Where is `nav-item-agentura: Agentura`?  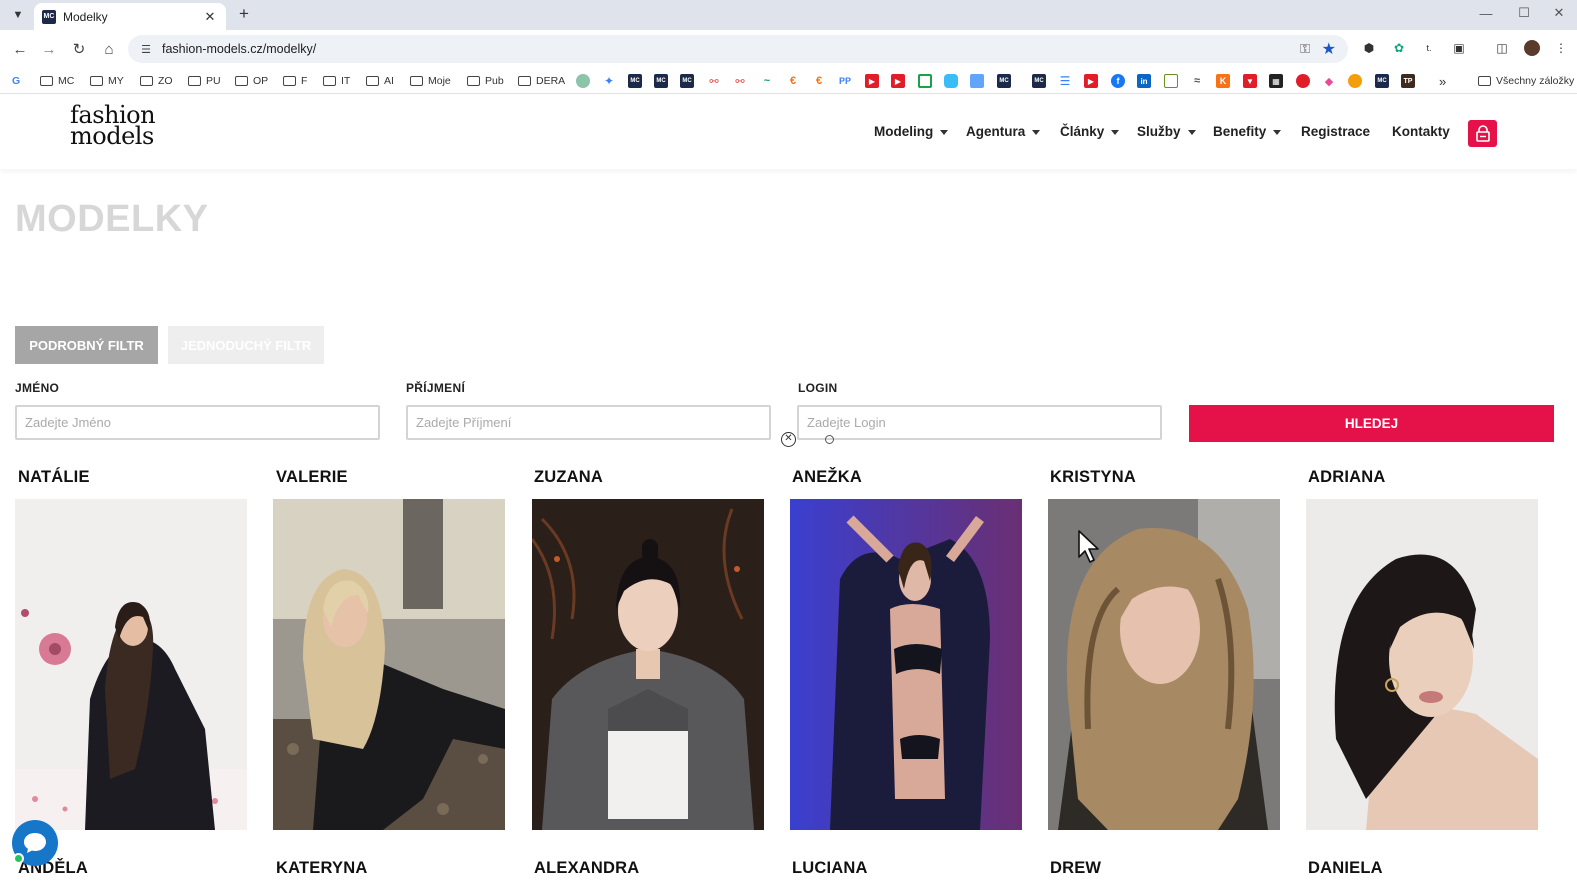 nav-item-agentura: Agentura is located at coordinates (1003, 131).